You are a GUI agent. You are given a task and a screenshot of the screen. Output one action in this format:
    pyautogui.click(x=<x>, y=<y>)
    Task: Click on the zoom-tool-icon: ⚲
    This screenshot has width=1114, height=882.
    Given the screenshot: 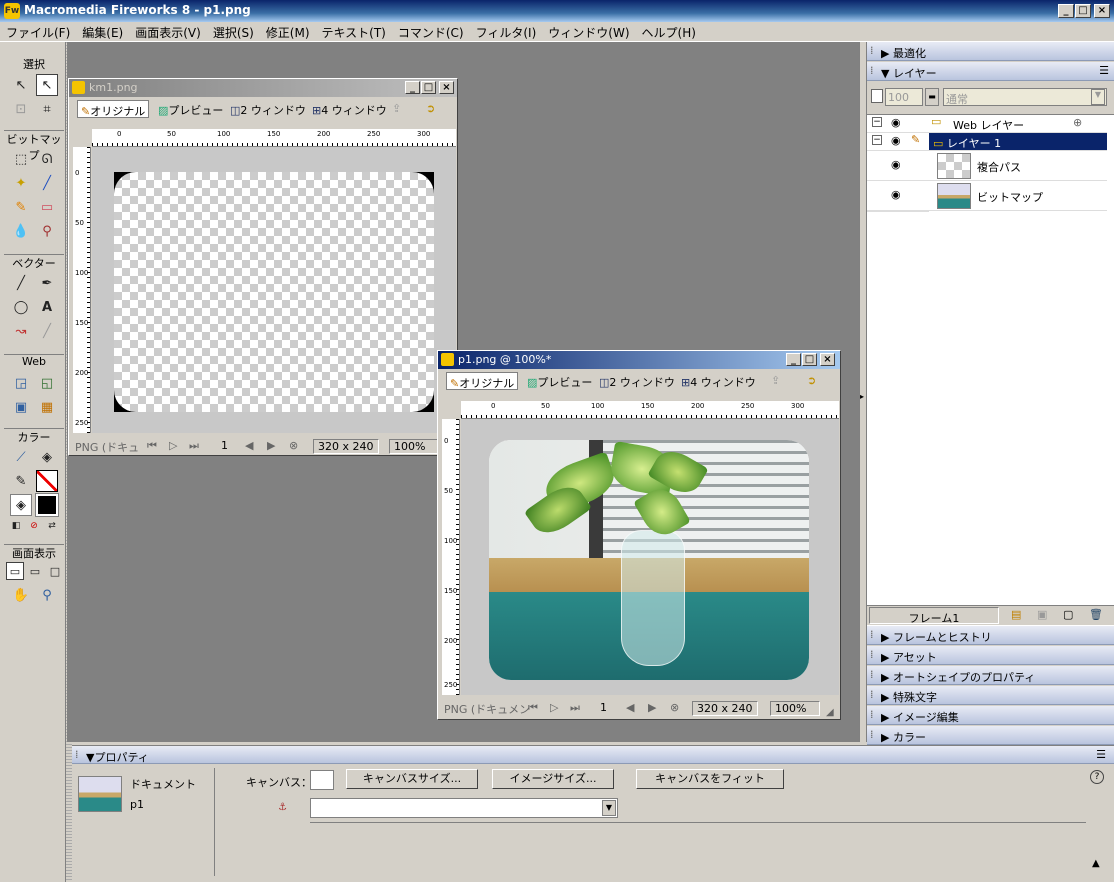 What is the action you would take?
    pyautogui.click(x=47, y=595)
    